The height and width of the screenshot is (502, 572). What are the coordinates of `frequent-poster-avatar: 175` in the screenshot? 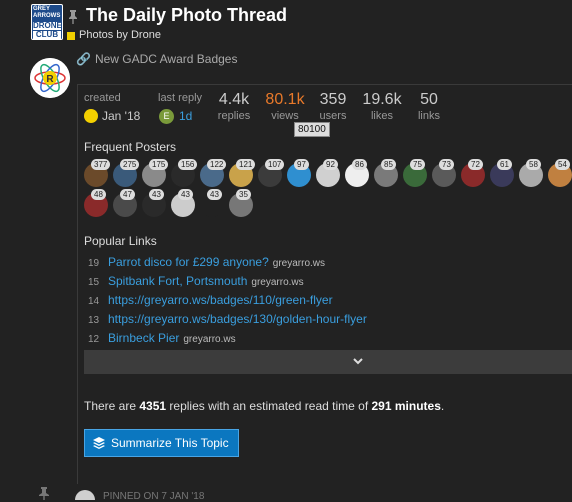 It's located at (155, 173).